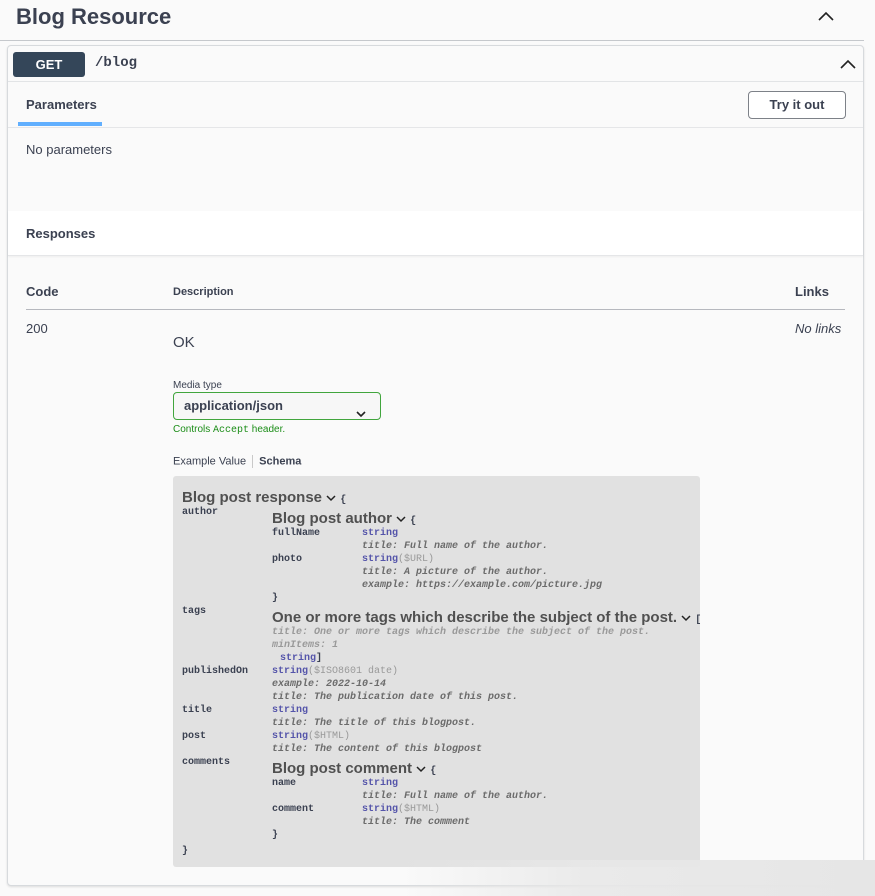  I want to click on model-tabs: Example Value Schema, so click(237, 461).